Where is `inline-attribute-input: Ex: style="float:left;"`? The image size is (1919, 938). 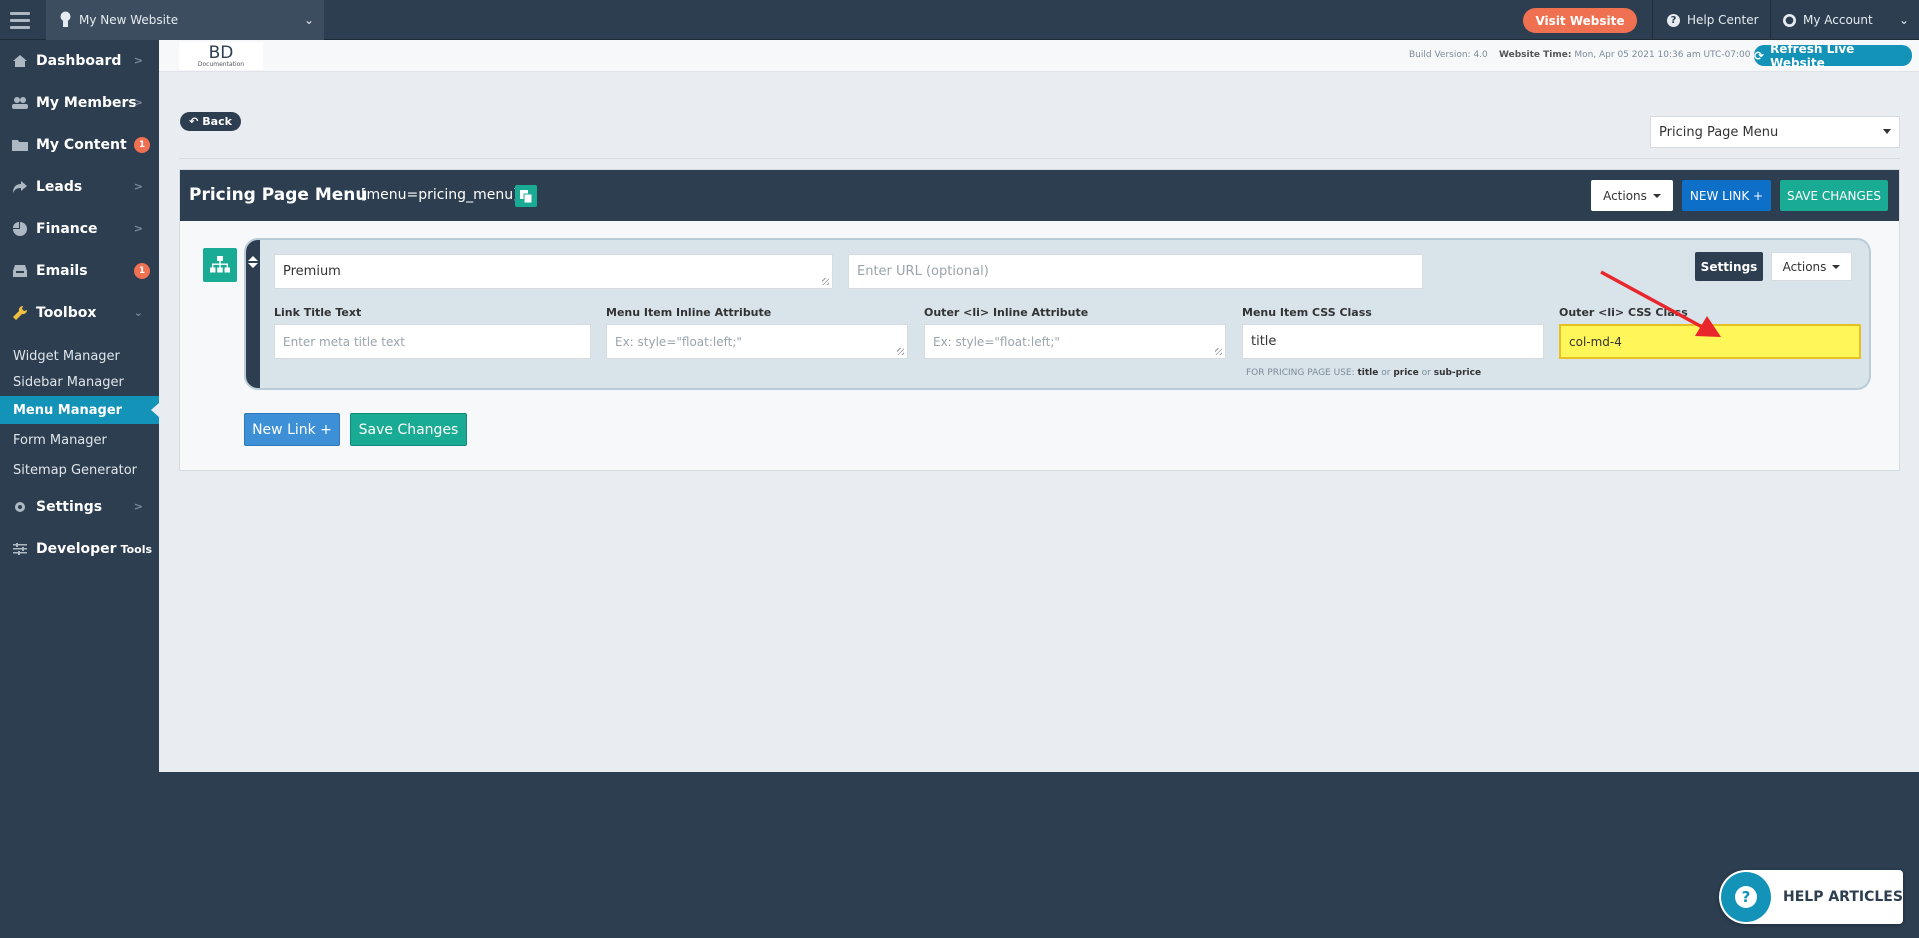
inline-attribute-input: Ex: style="float:left;" is located at coordinates (757, 341).